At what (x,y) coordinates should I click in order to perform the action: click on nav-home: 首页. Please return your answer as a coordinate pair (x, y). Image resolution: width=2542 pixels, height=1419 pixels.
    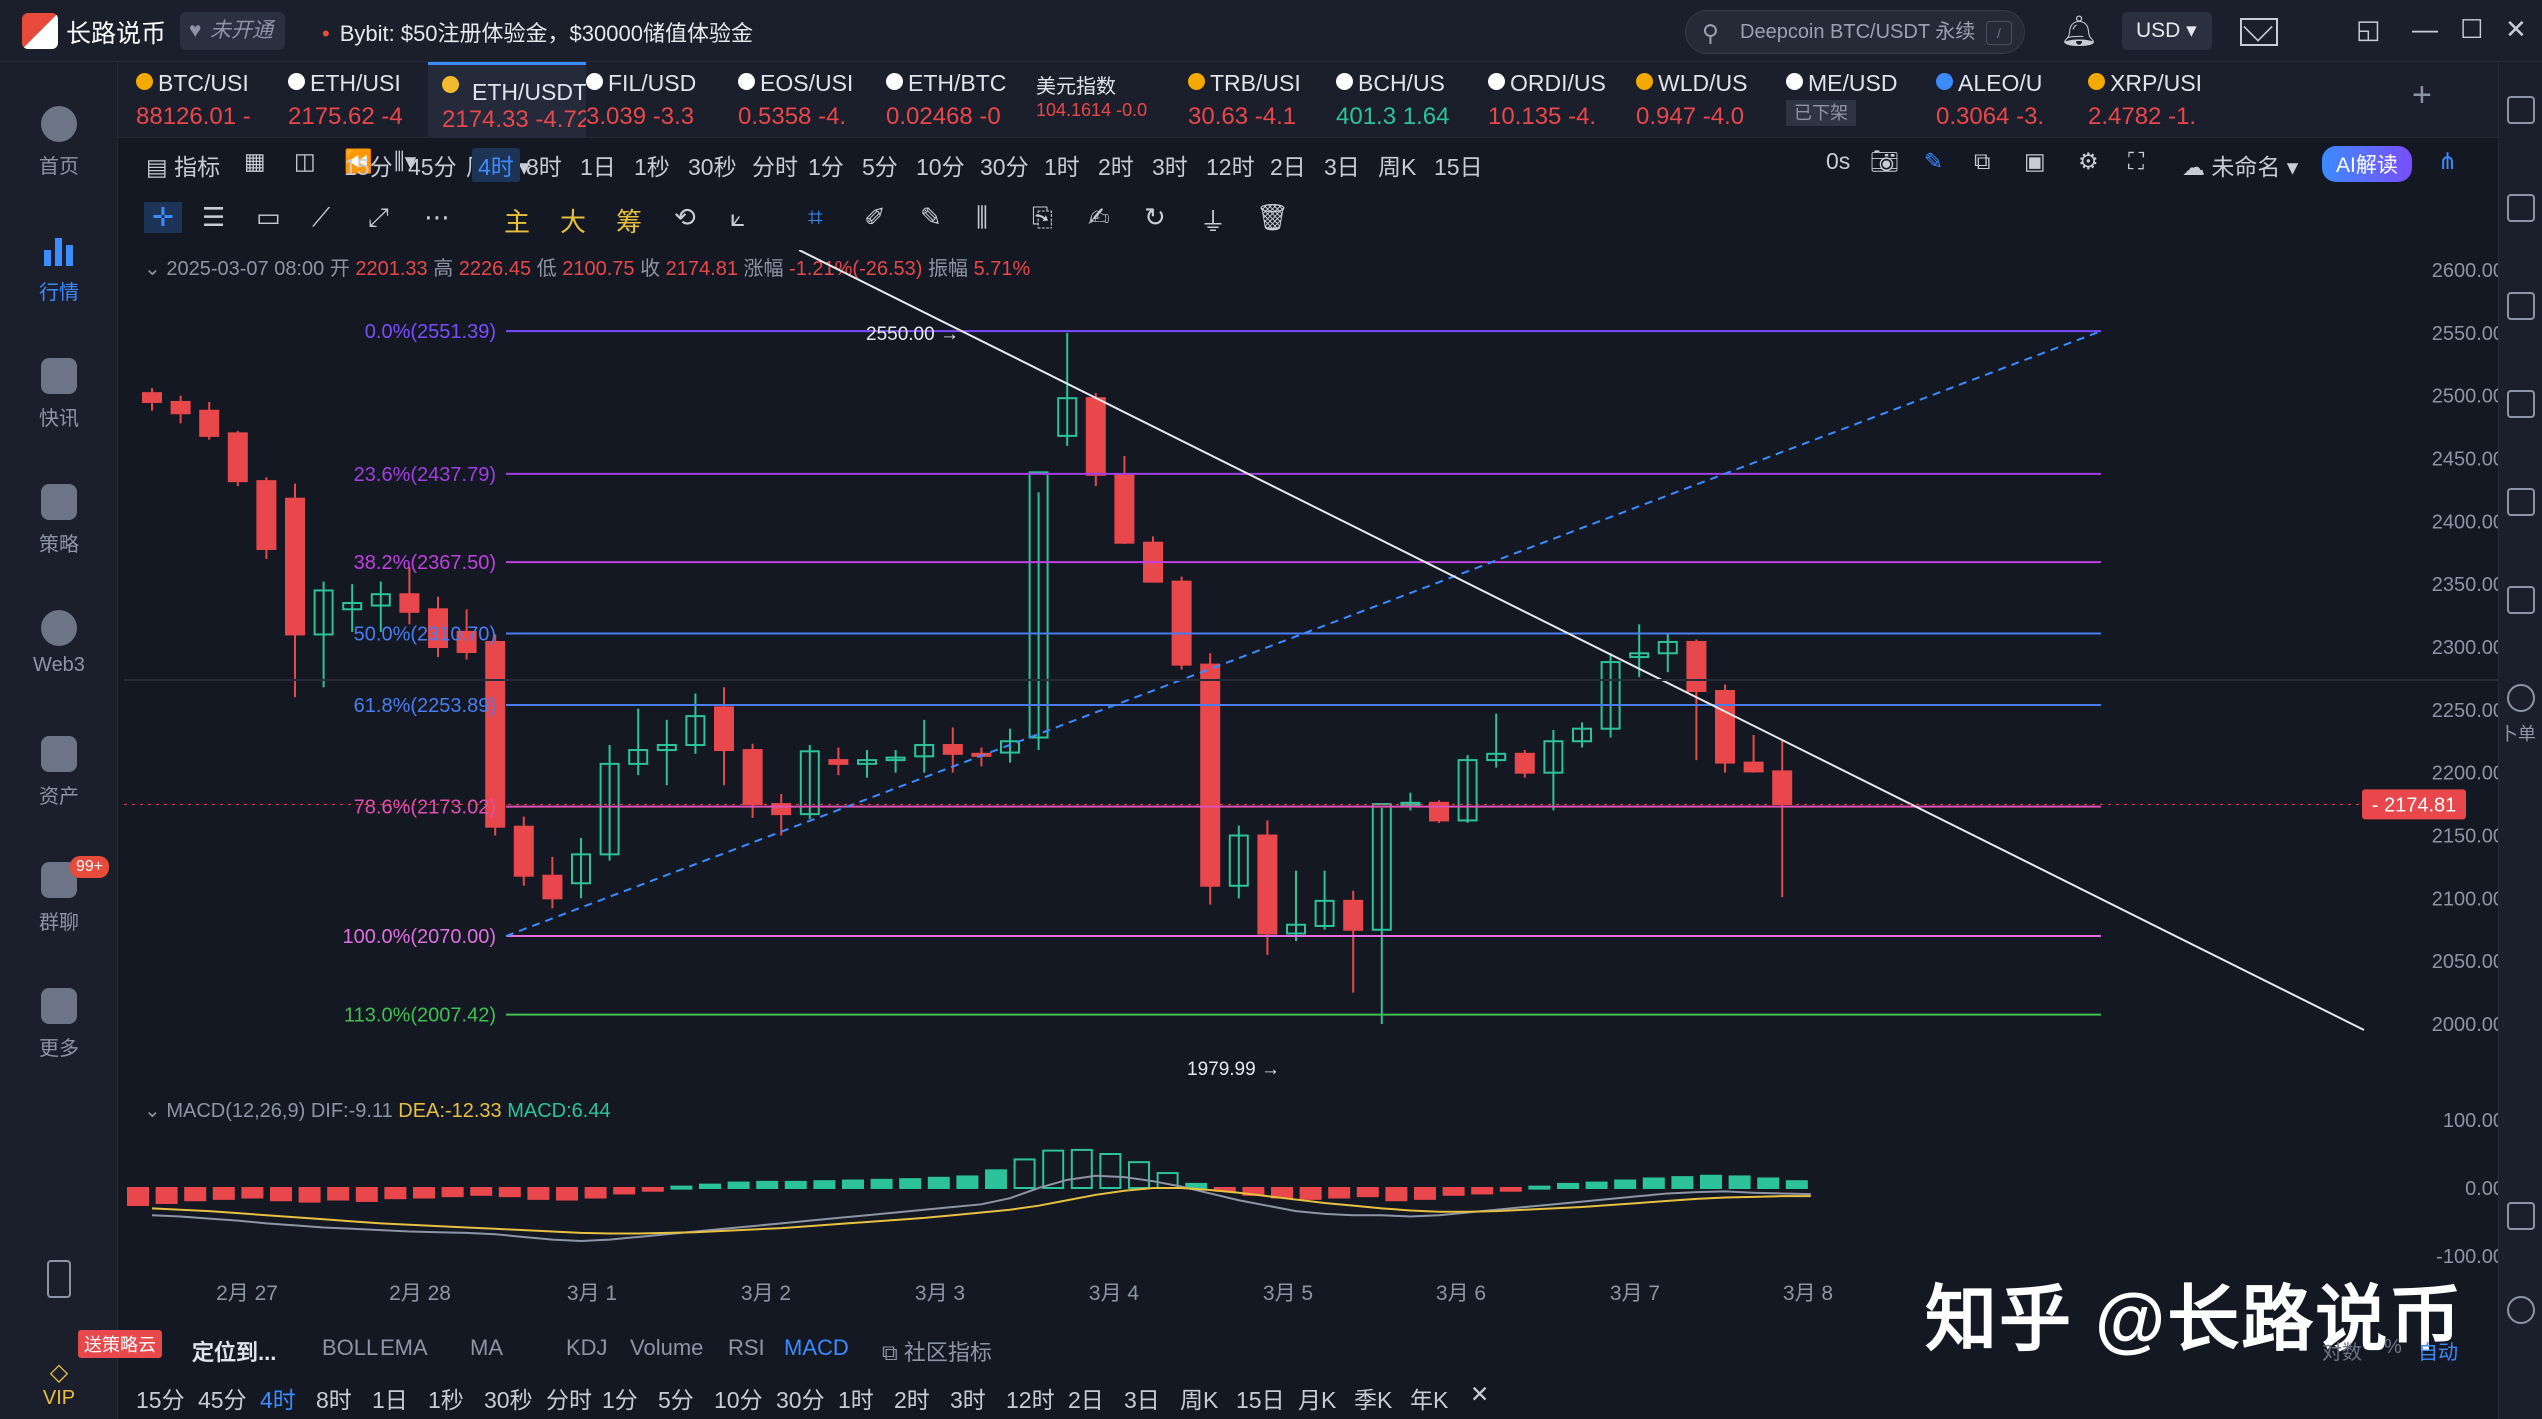
    Looking at the image, I should click on (59, 142).